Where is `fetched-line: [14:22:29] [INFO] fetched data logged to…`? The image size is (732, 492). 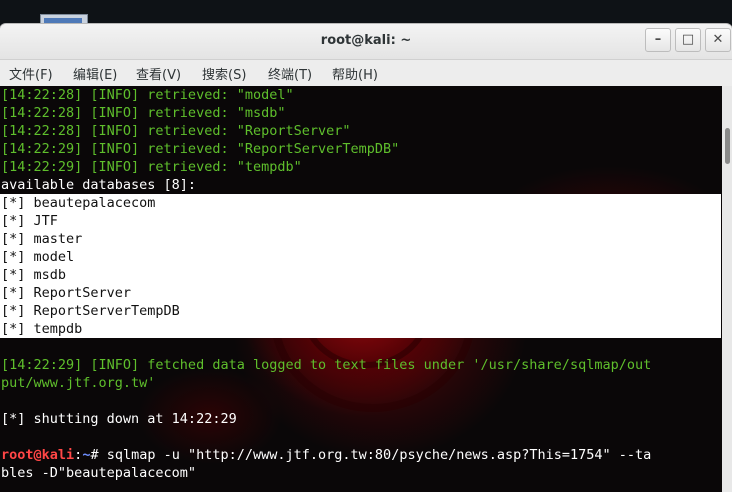 fetched-line: [14:22:29] [INFO] fetched data logged to… is located at coordinates (326, 365).